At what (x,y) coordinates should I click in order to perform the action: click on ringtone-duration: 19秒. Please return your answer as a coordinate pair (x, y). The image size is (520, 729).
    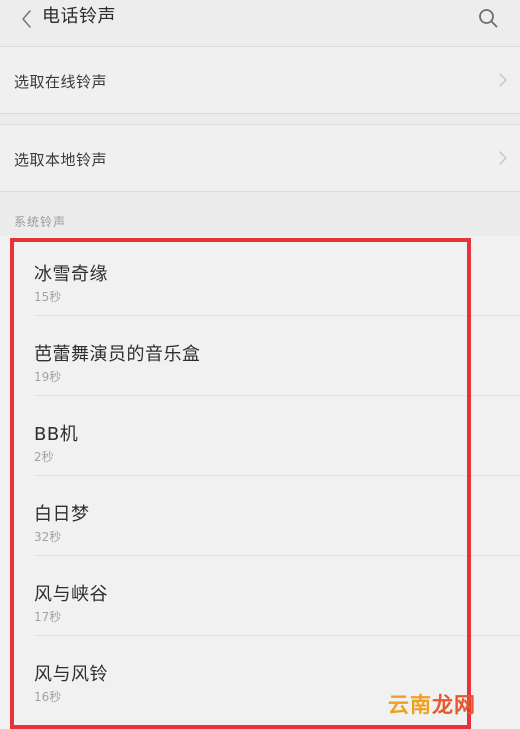
    Looking at the image, I should click on (48, 377).